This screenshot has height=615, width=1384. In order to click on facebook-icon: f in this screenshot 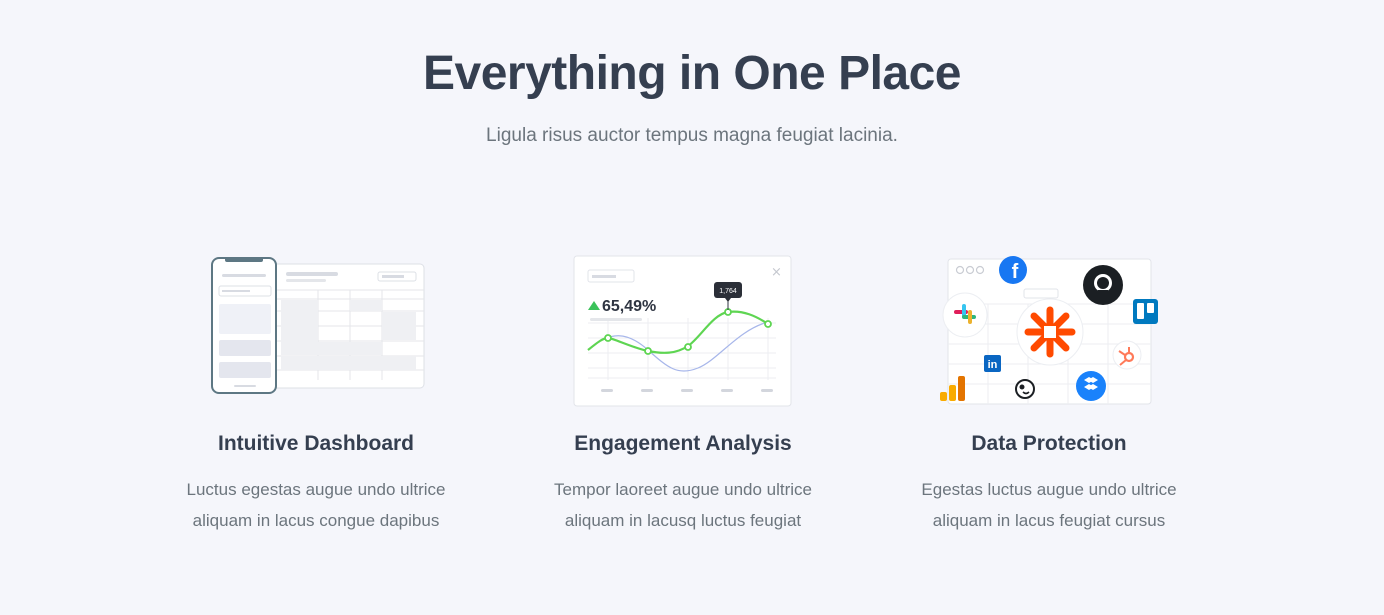, I will do `click(1013, 270)`.